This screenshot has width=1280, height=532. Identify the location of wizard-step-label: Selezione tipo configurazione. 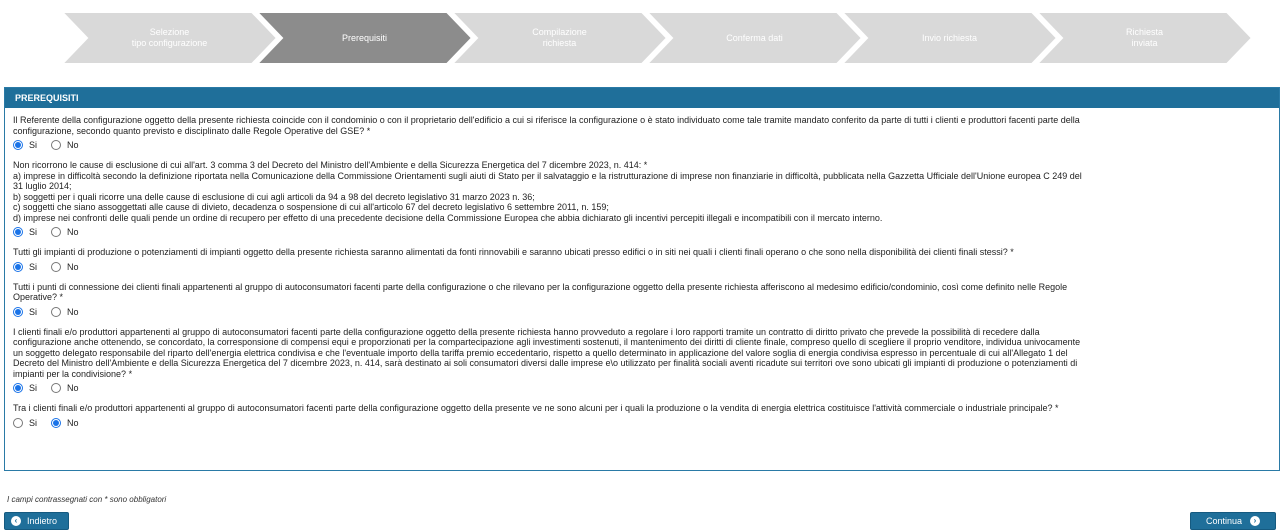
(169, 37).